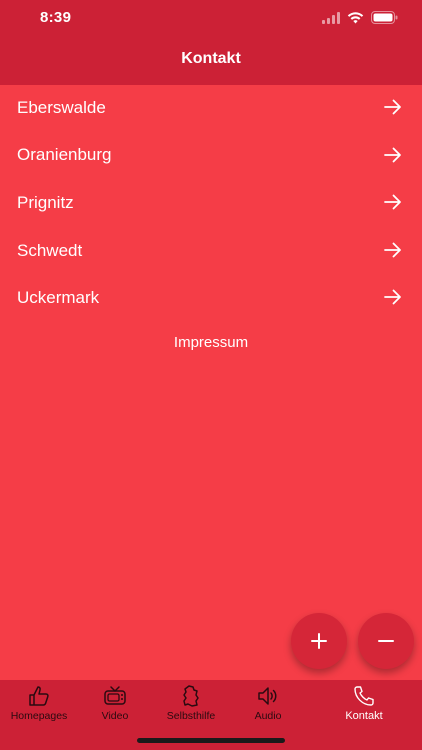 The image size is (422, 750). I want to click on tab-kontakt: Kontakt, so click(364, 703).